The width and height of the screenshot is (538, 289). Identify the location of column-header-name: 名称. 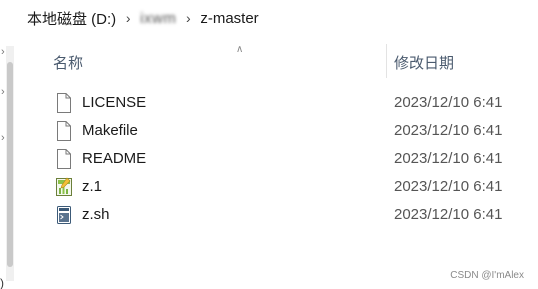
(68, 62).